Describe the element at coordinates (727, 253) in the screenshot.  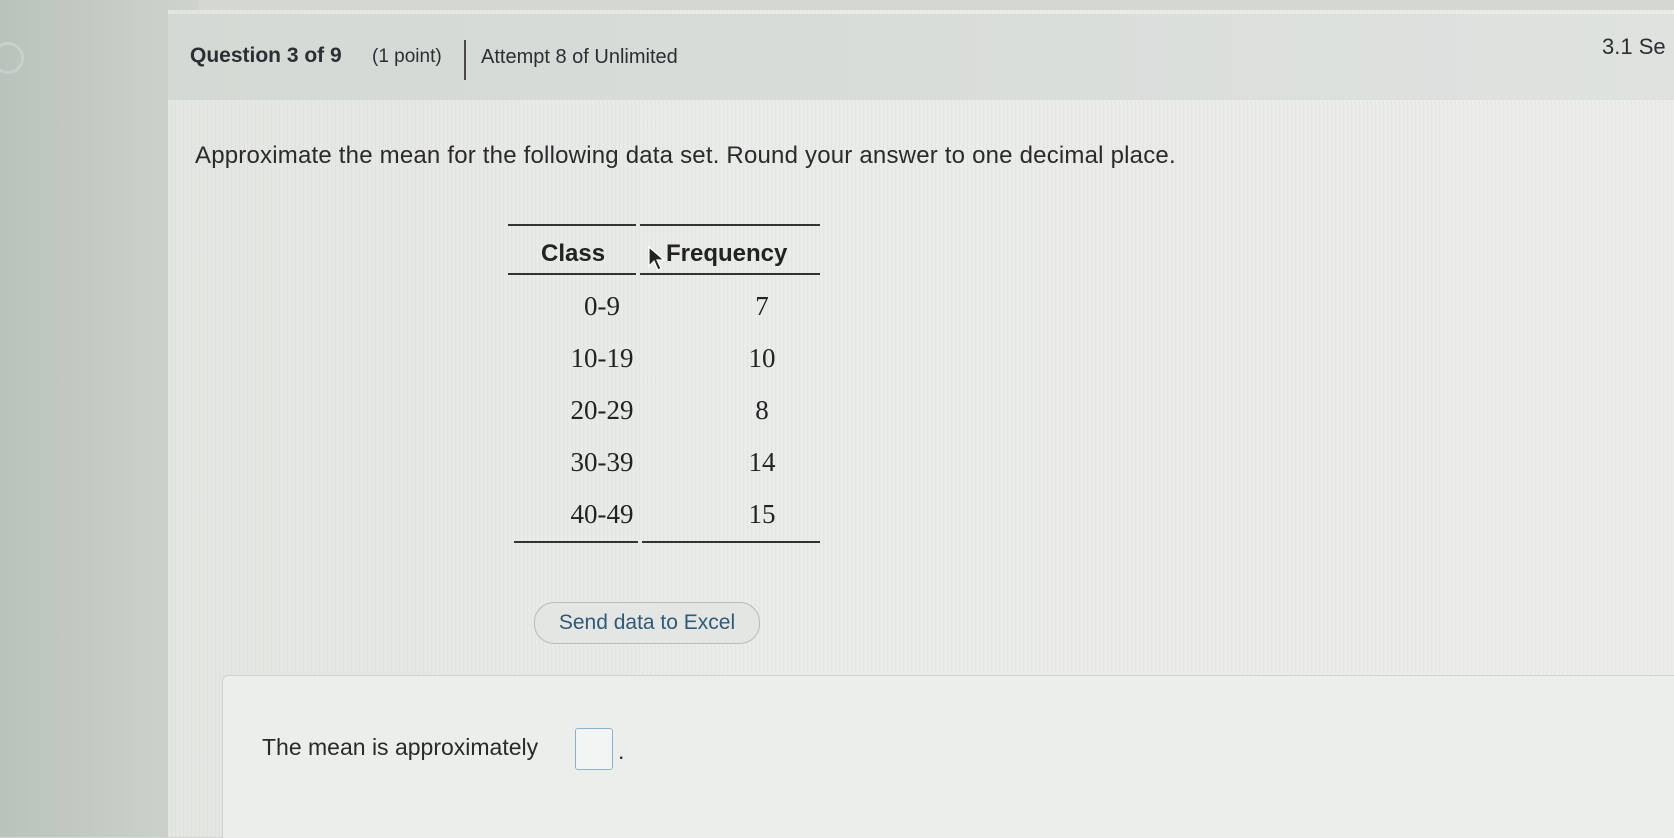
I see `column-header-frequency: Frequency` at that location.